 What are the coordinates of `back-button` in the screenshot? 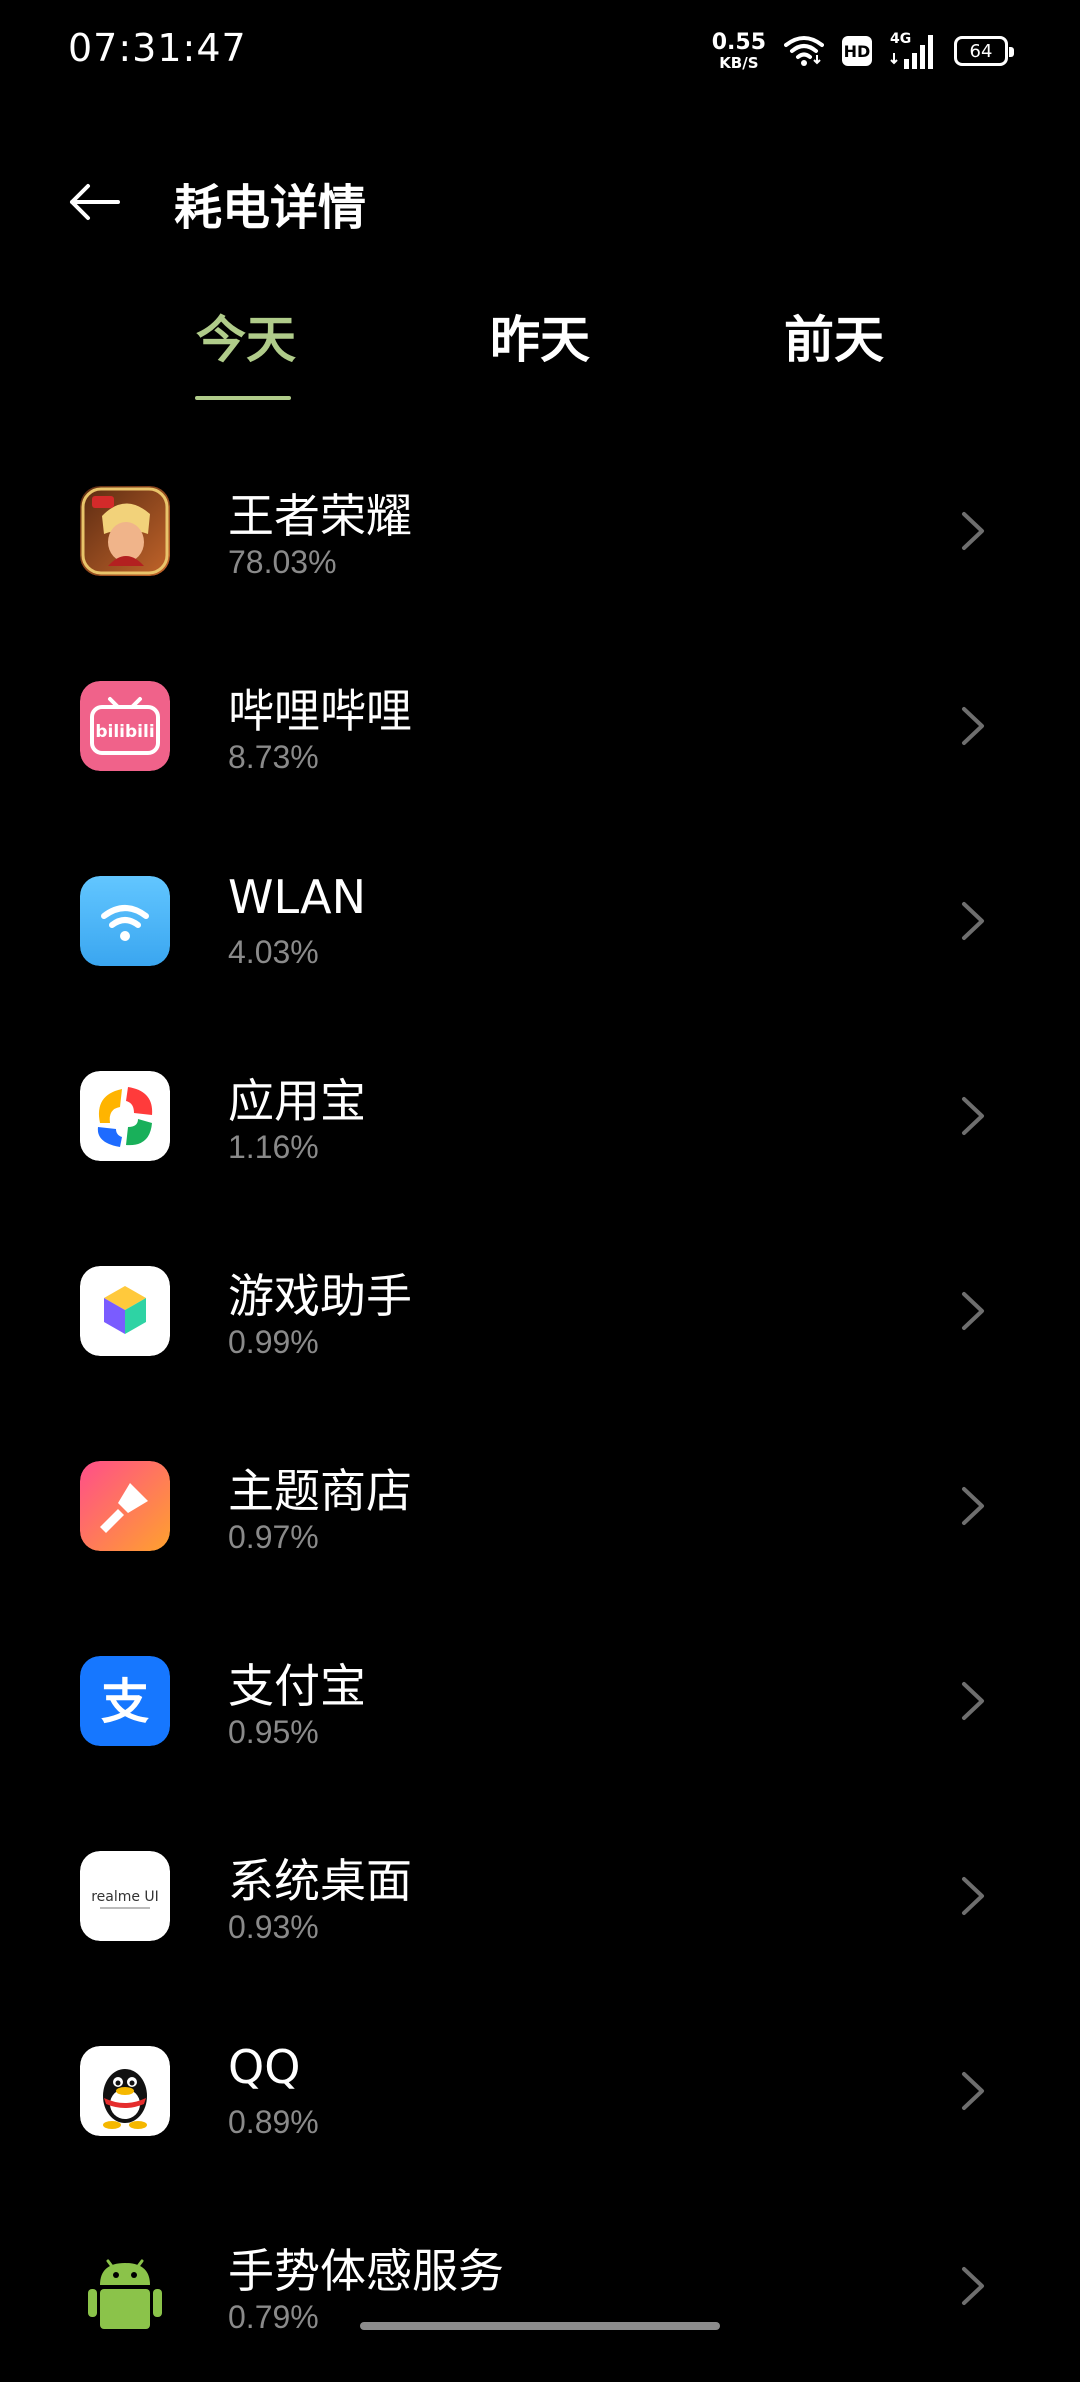 It's located at (94, 202).